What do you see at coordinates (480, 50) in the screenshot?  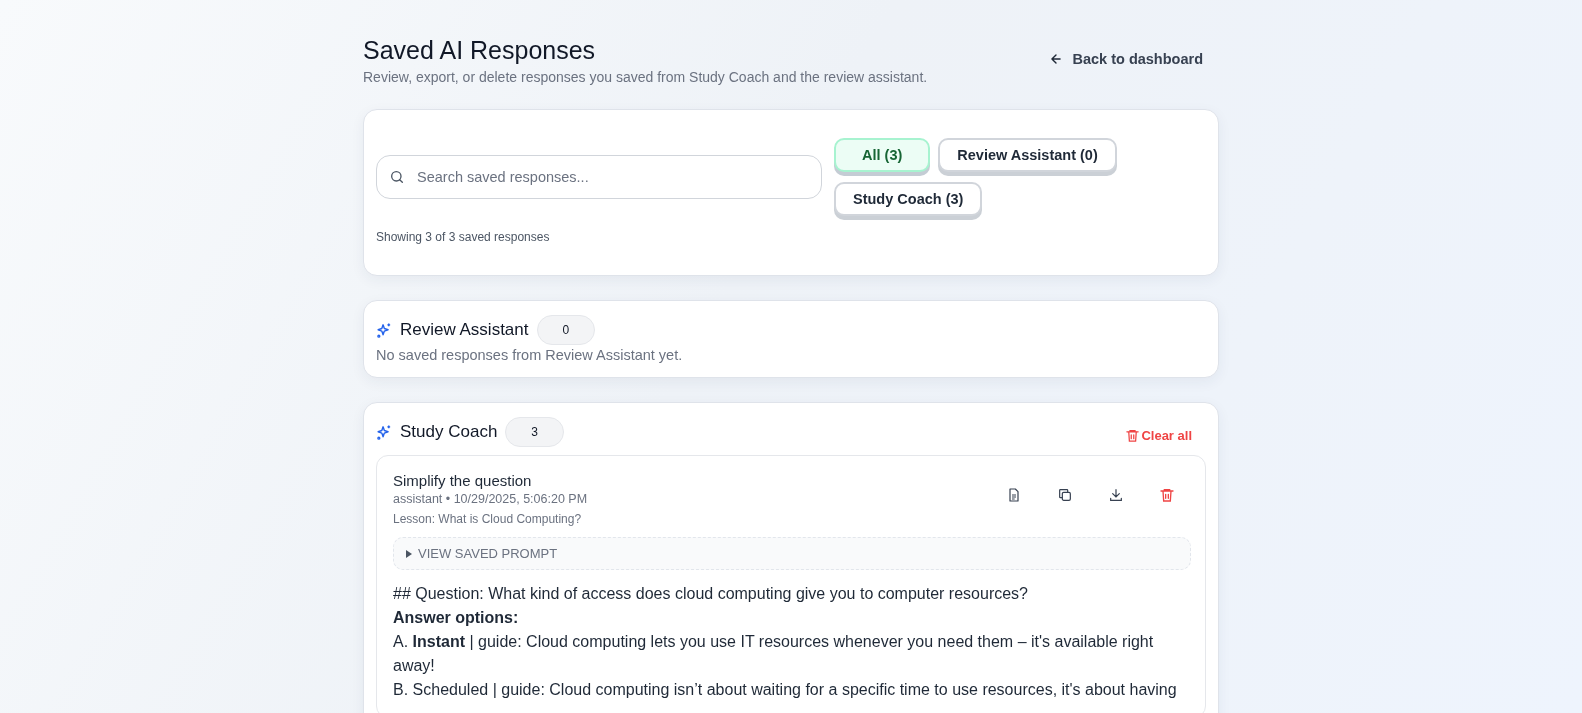 I see `page-title: Saved AI Responses` at bounding box center [480, 50].